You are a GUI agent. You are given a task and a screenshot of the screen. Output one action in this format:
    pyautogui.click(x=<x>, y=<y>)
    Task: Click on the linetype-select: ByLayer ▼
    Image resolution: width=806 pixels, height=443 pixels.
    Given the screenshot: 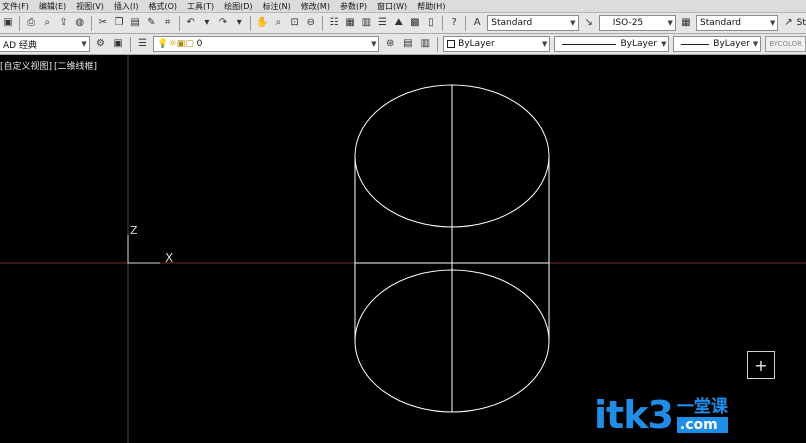 What is the action you would take?
    pyautogui.click(x=612, y=44)
    